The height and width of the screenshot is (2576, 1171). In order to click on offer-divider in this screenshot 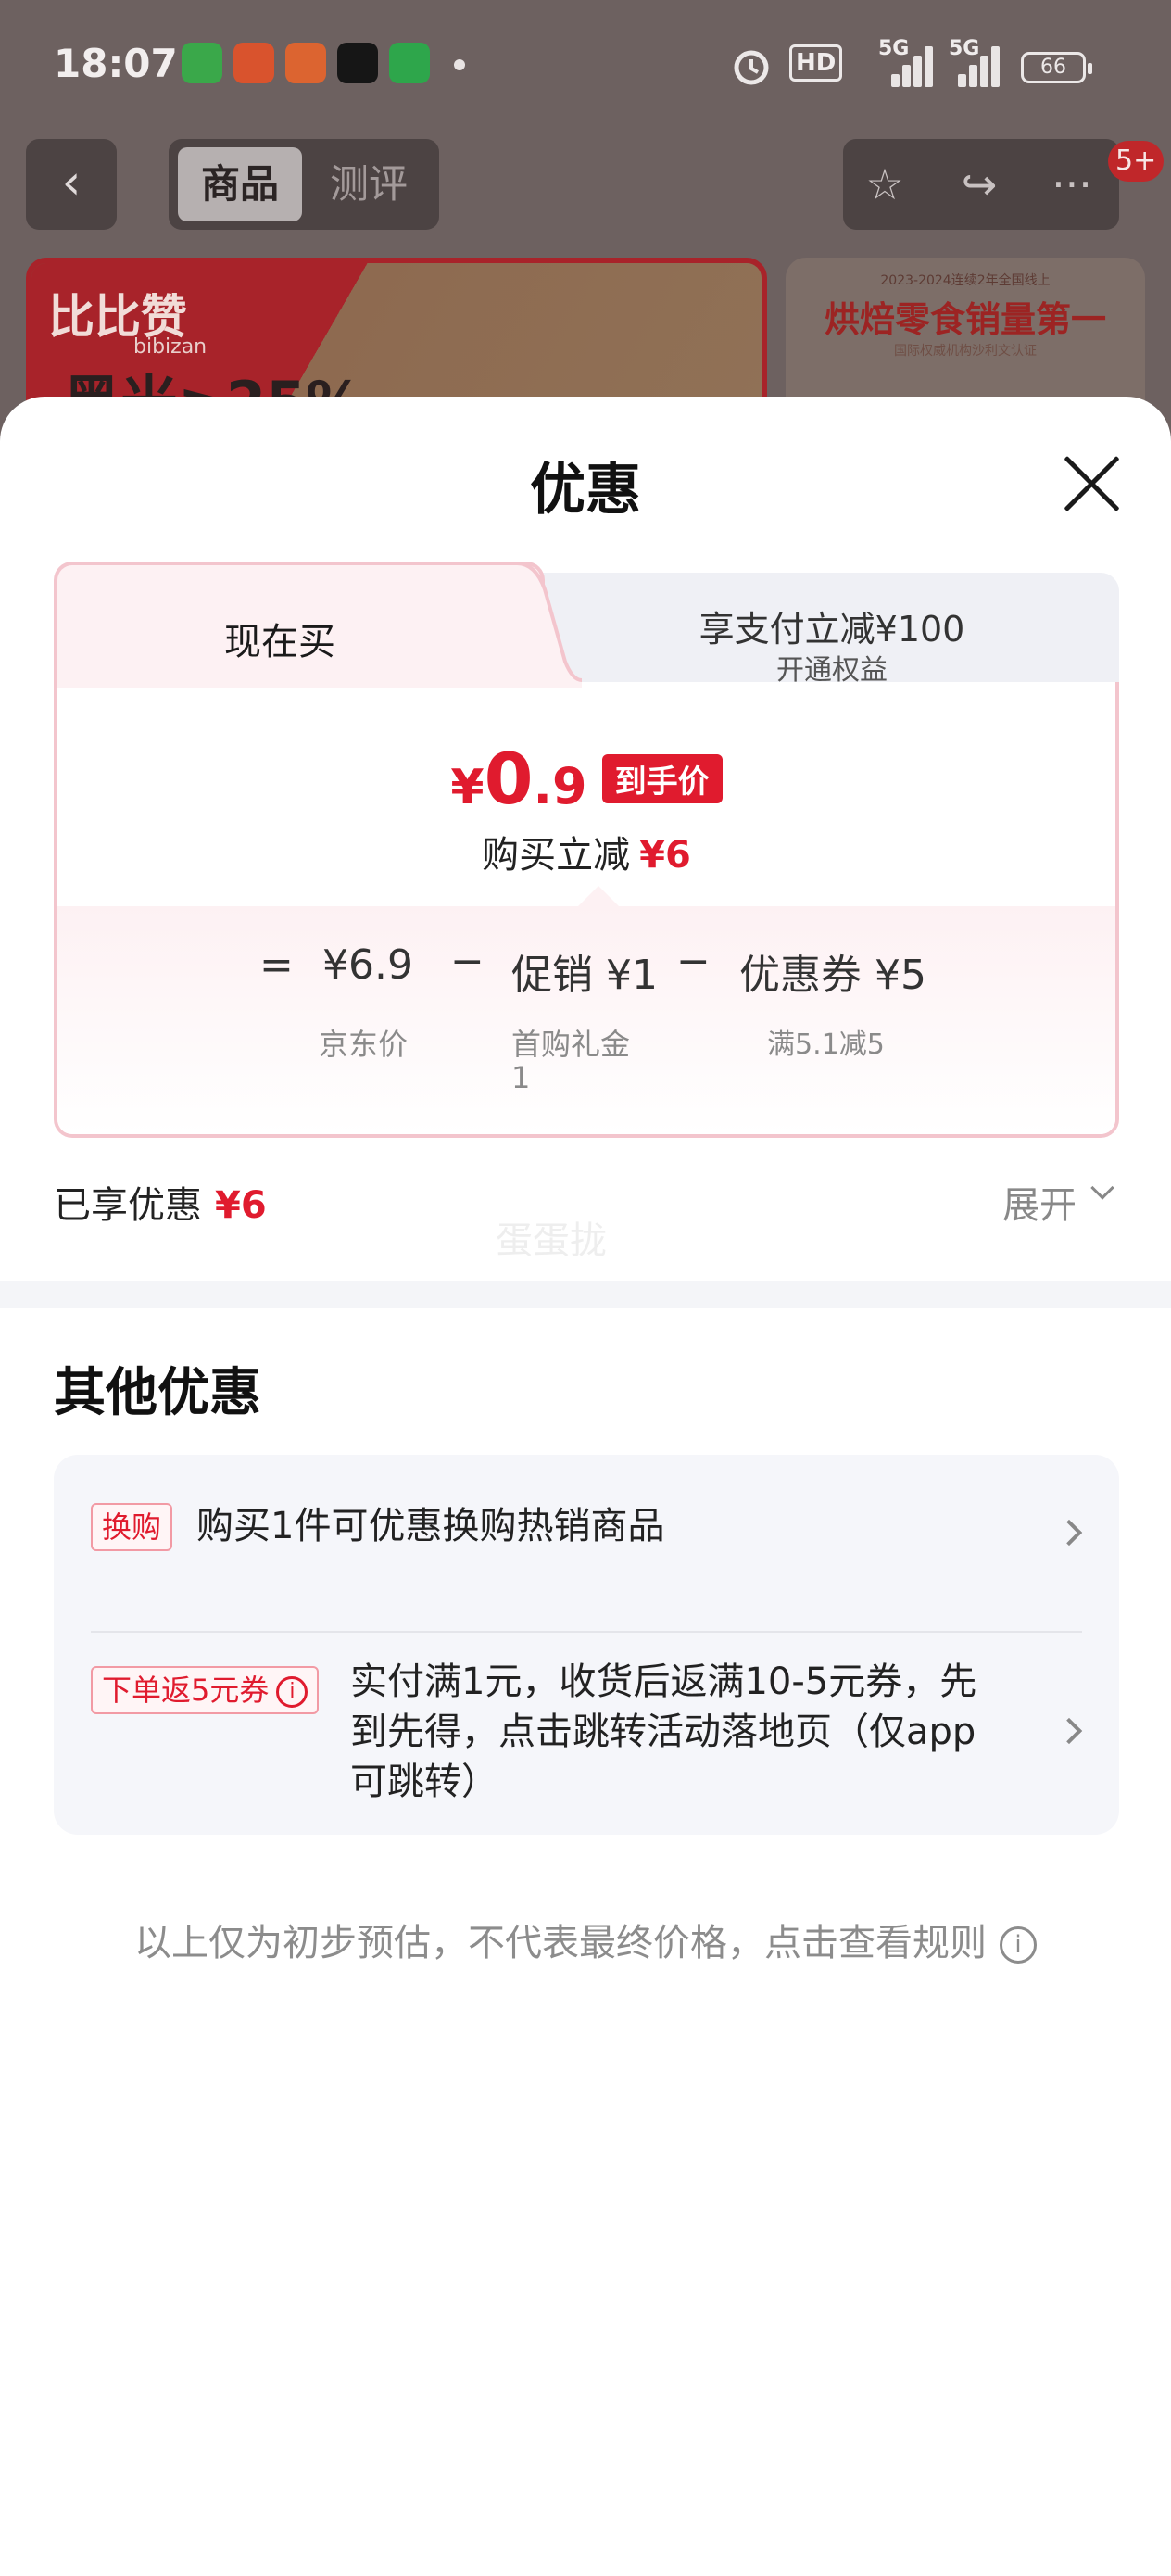, I will do `click(587, 1632)`.